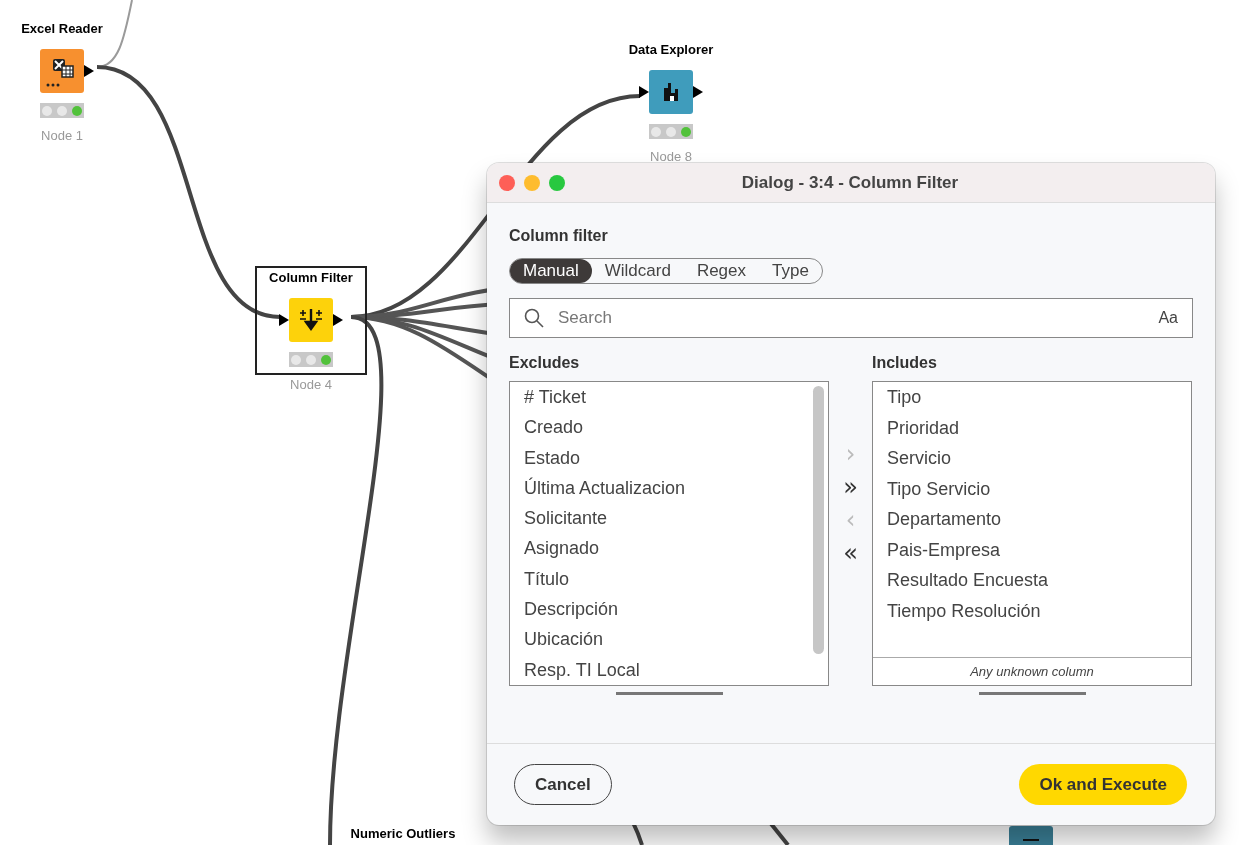 This screenshot has height=845, width=1239. I want to click on list-item: Estado, so click(669, 457).